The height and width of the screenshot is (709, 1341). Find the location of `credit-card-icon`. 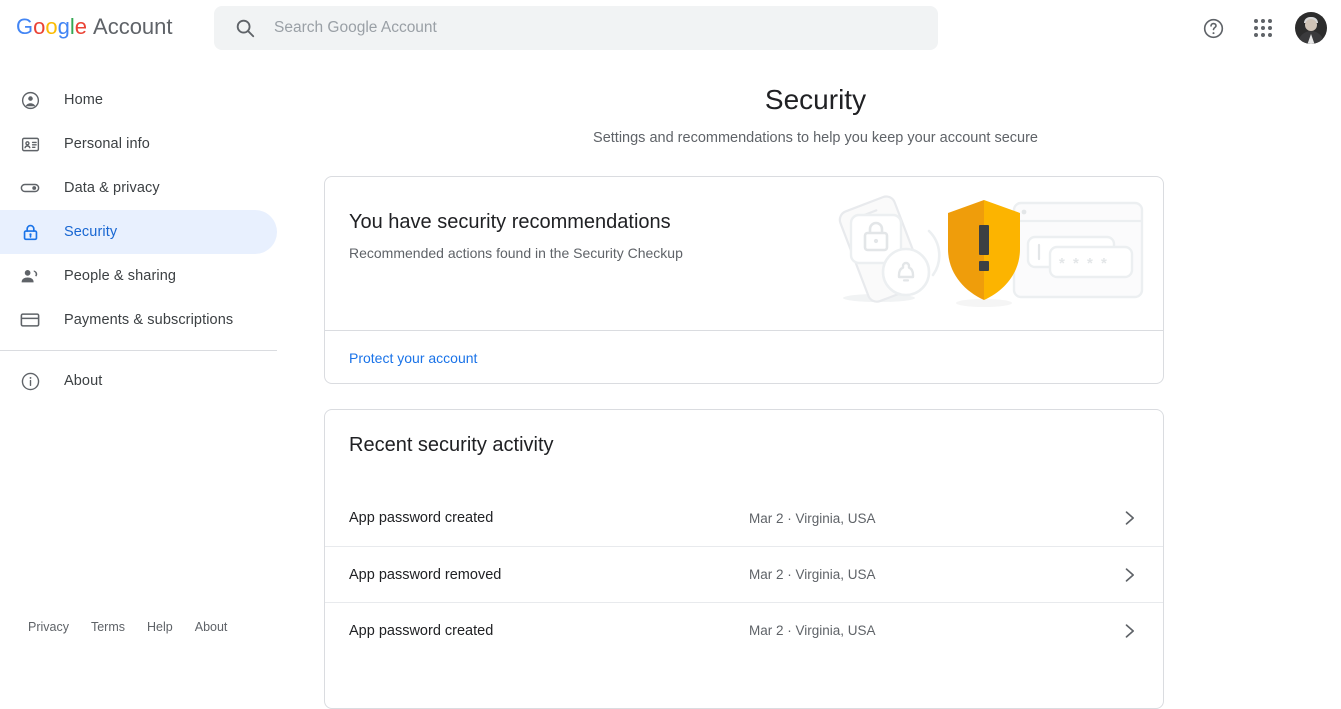

credit-card-icon is located at coordinates (30, 320).